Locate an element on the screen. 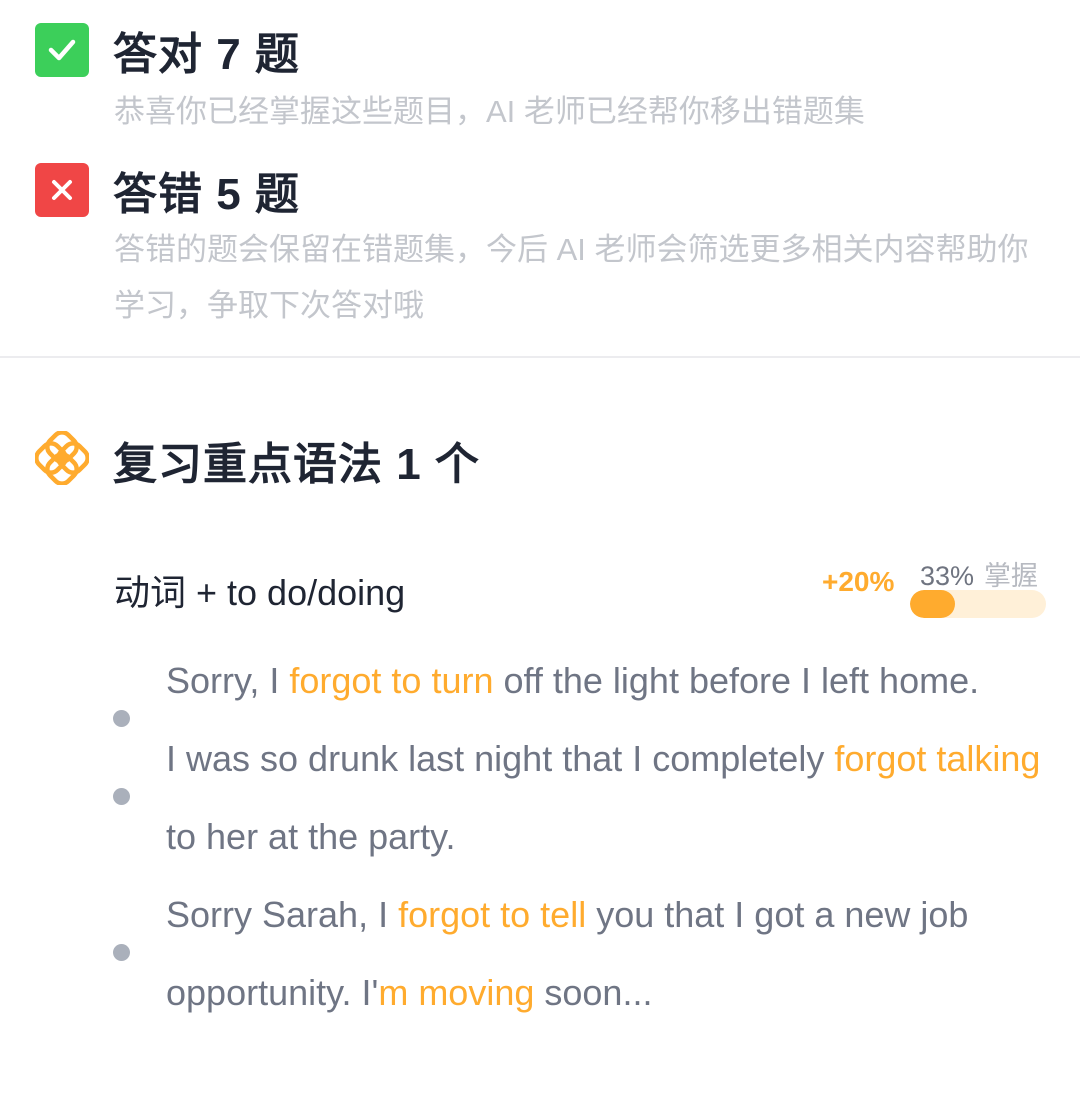  highlighted-phrase: forgot to turn is located at coordinates (391, 680).